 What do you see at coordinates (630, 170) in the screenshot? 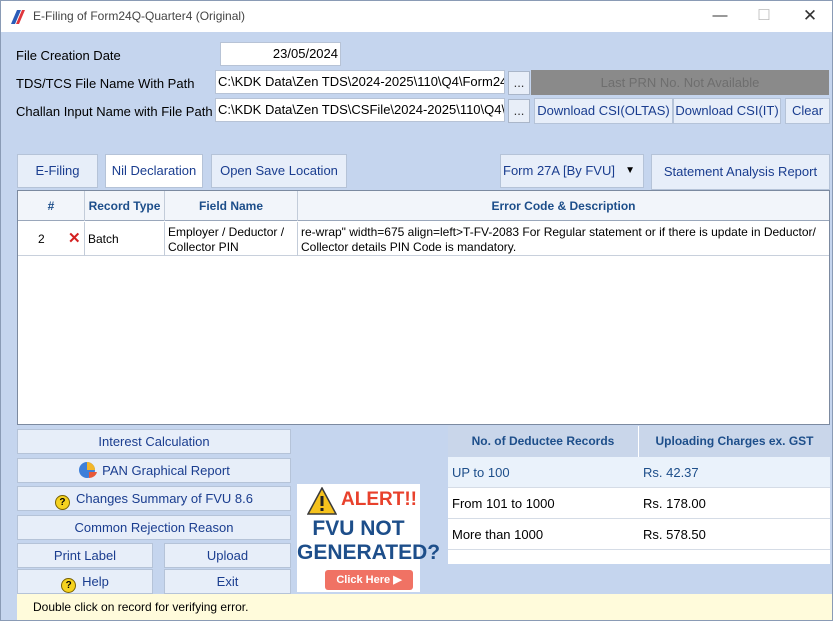
I see `chevron-down-icon: ▼` at bounding box center [630, 170].